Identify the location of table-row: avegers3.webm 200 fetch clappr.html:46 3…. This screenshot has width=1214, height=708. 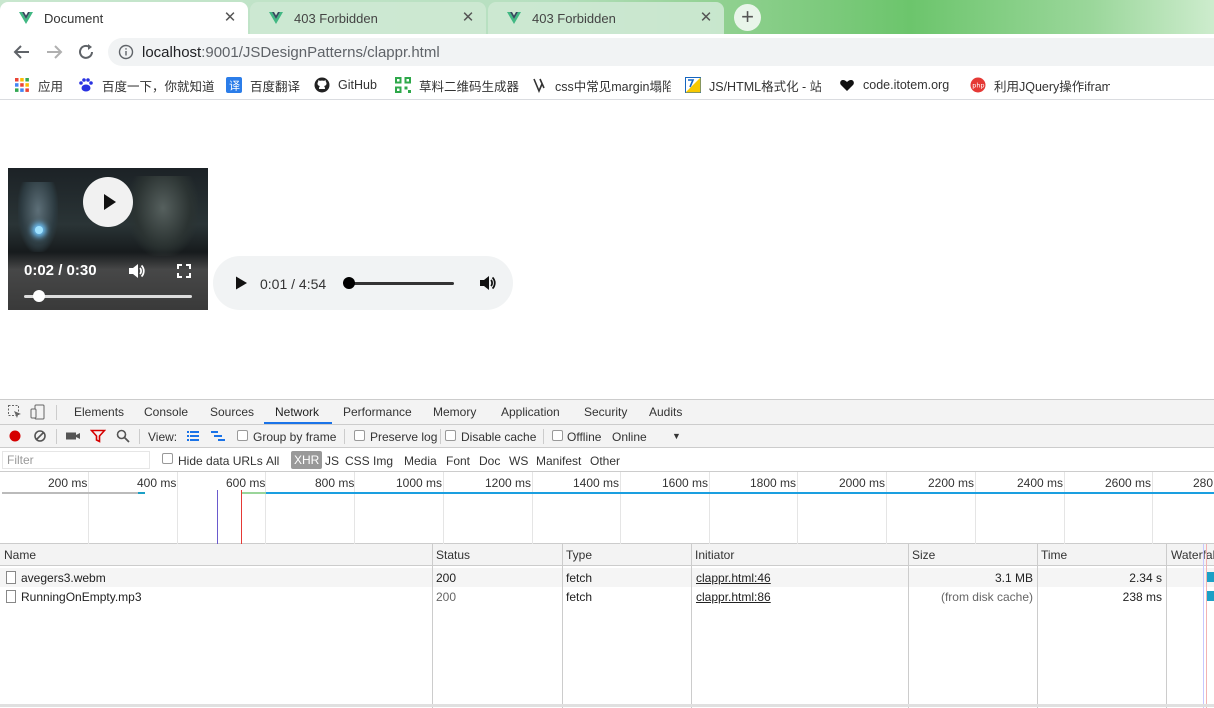
(607, 577).